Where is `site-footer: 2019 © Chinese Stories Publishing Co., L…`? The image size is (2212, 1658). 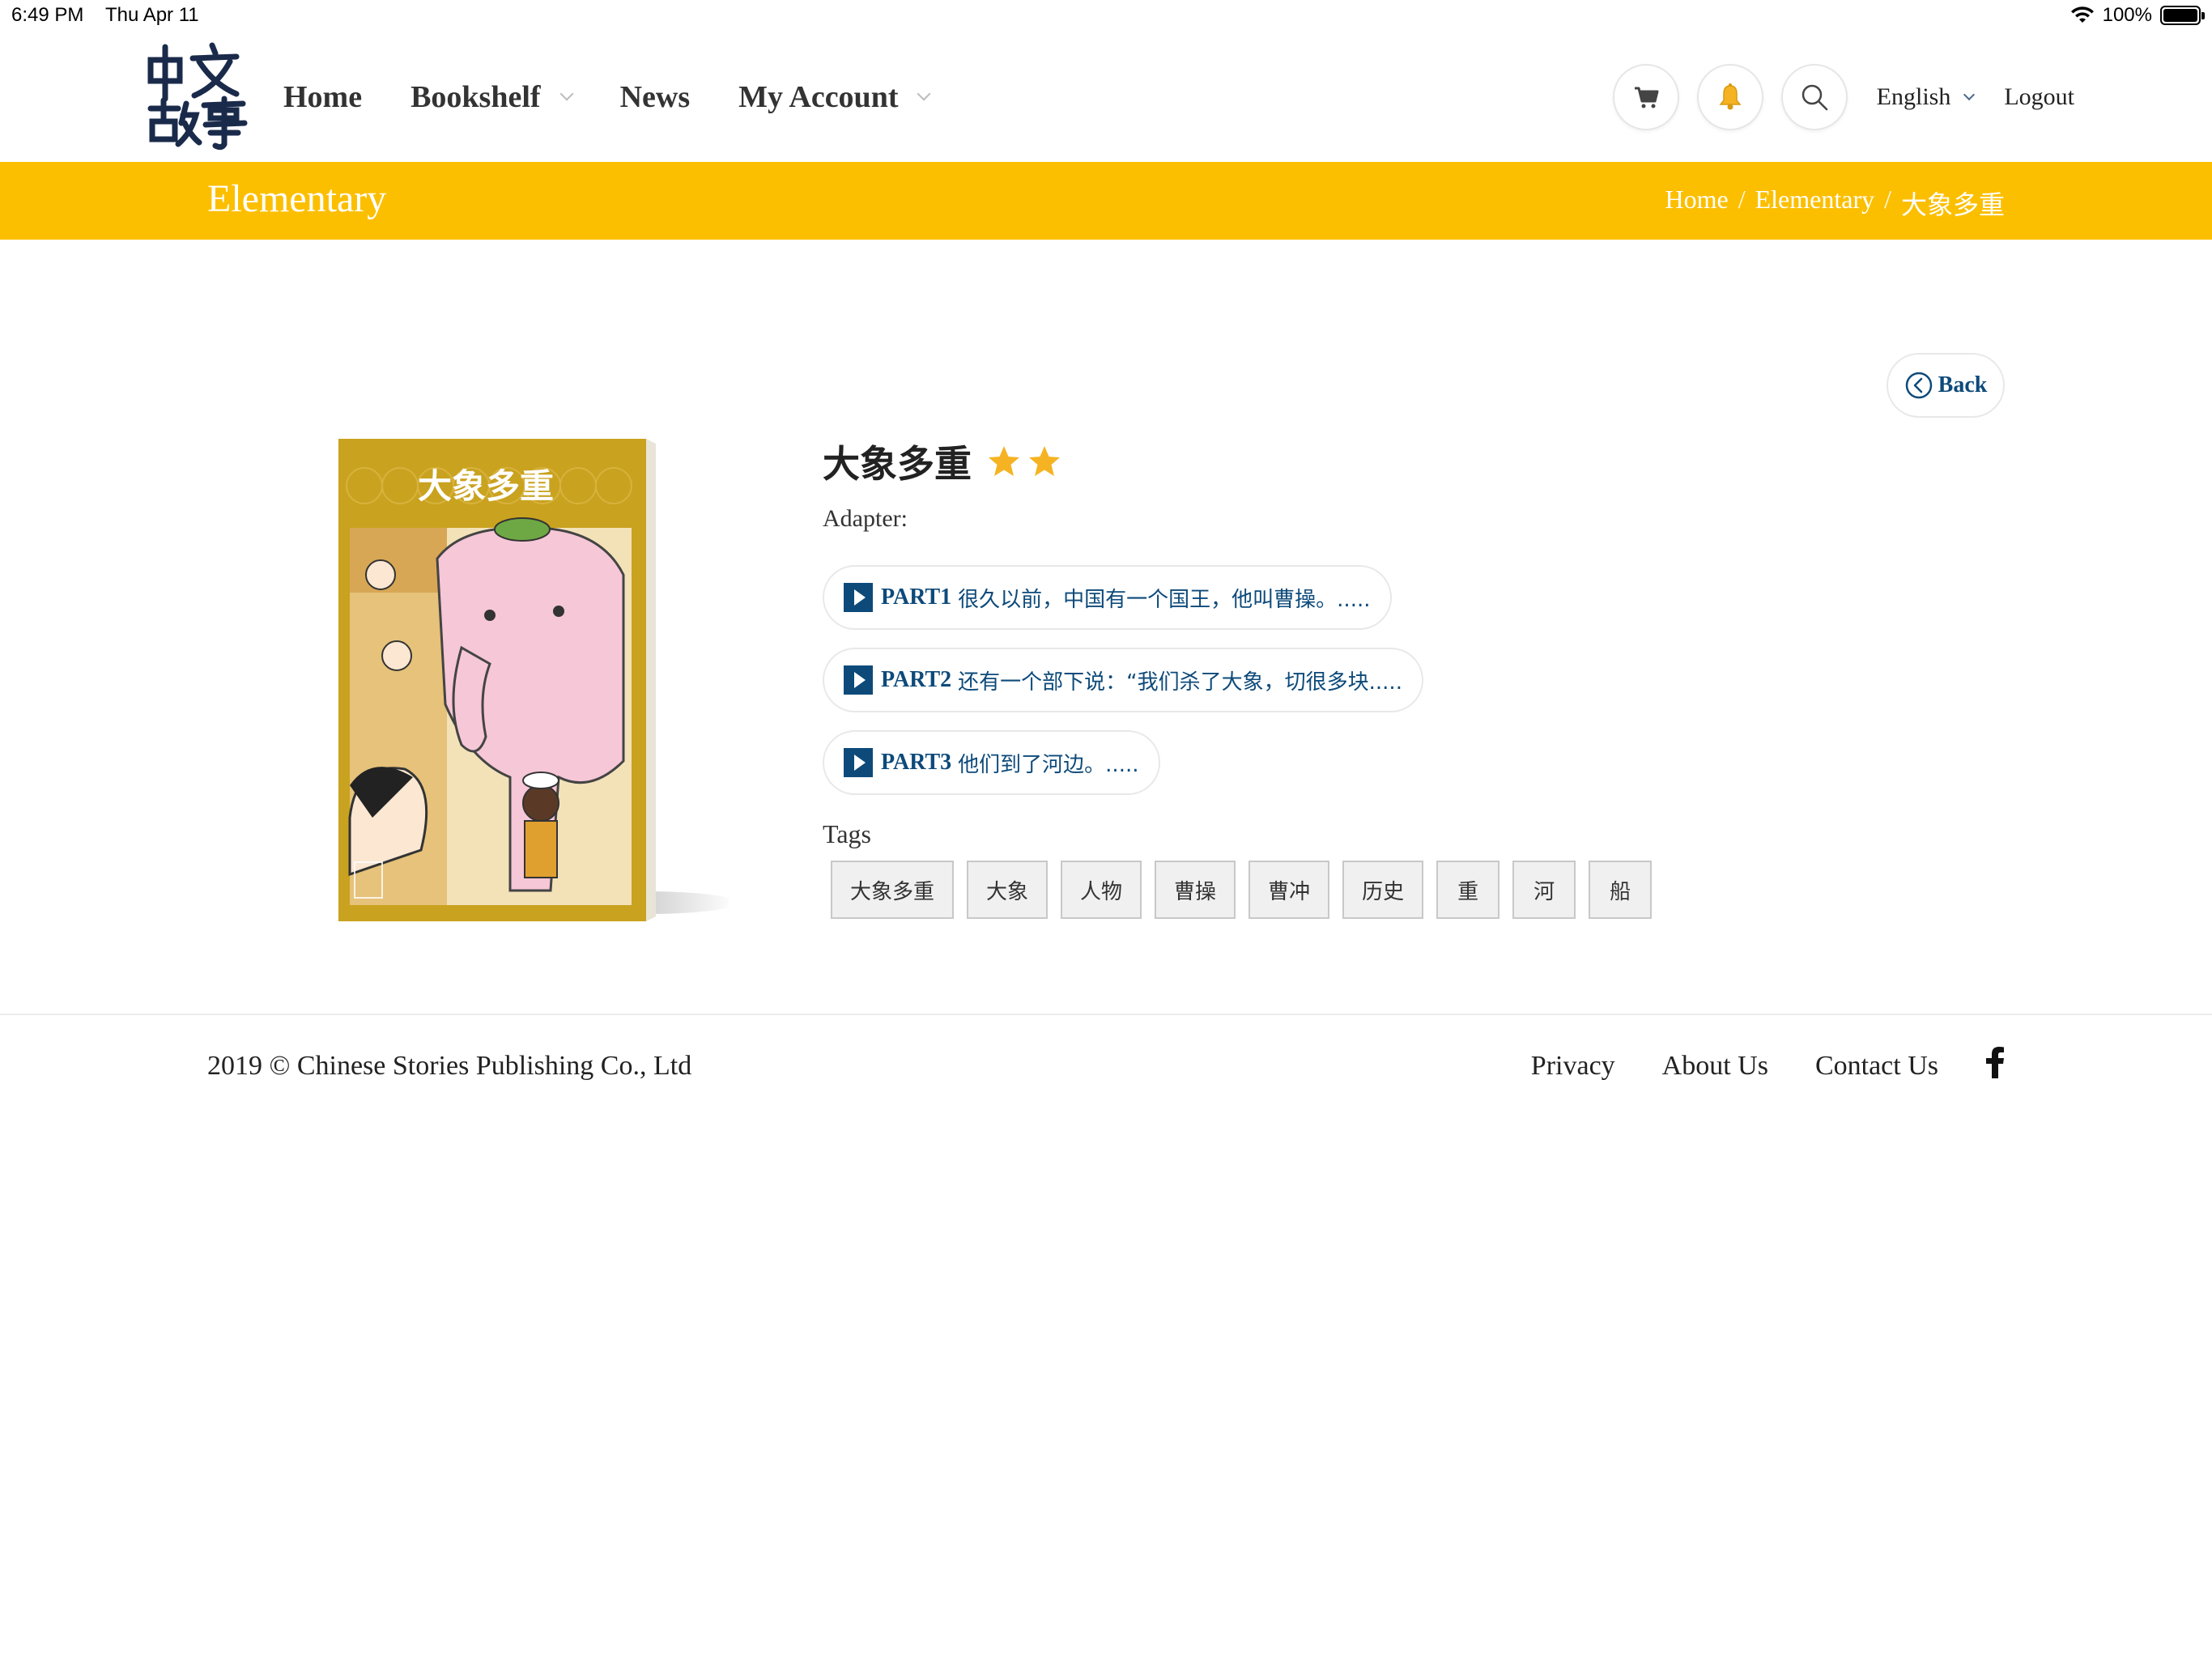 site-footer: 2019 © Chinese Stories Publishing Co., L… is located at coordinates (1106, 1070).